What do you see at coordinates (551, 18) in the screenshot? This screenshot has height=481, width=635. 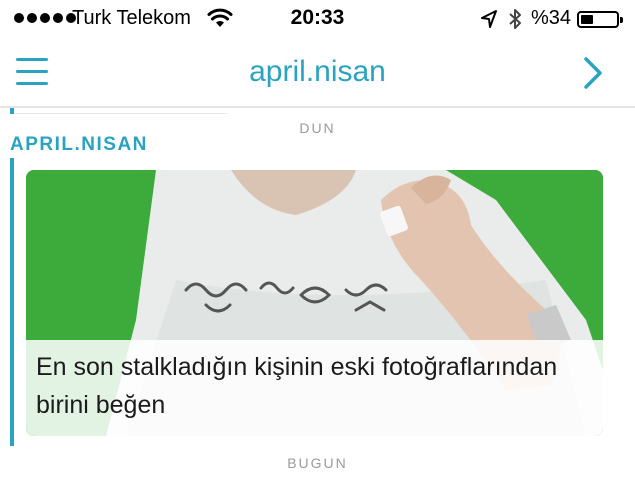 I see `battery-percentage: %34` at bounding box center [551, 18].